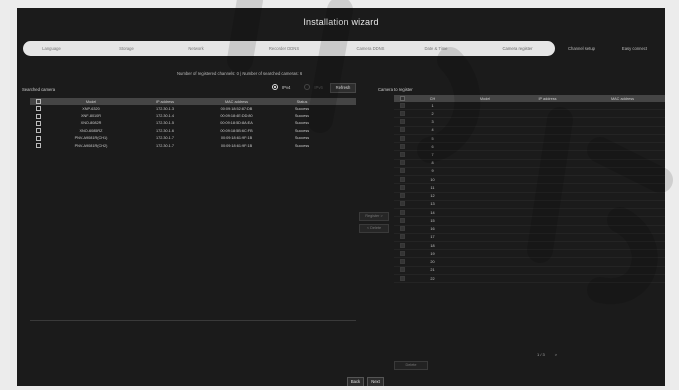 Image resolution: width=679 pixels, height=390 pixels. I want to click on refresh-button: Refresh, so click(343, 88).